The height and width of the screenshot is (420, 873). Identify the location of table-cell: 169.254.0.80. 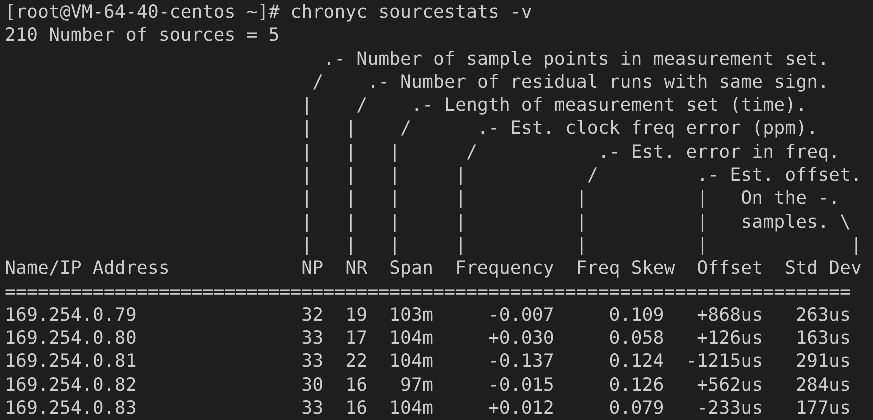
(71, 338).